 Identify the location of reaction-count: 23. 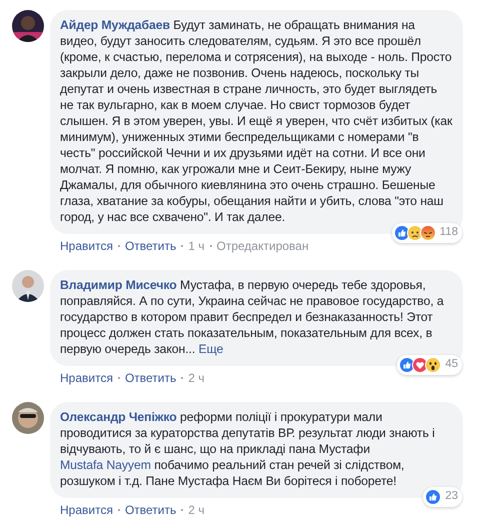
(451, 496).